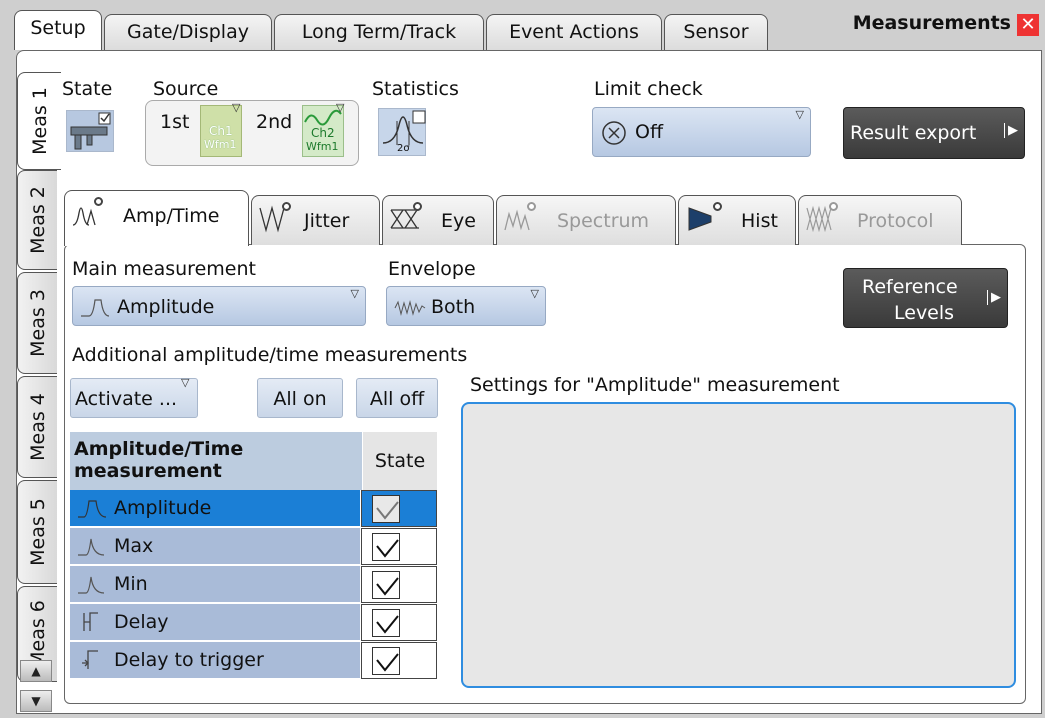  I want to click on max-checkbox, so click(386, 547).